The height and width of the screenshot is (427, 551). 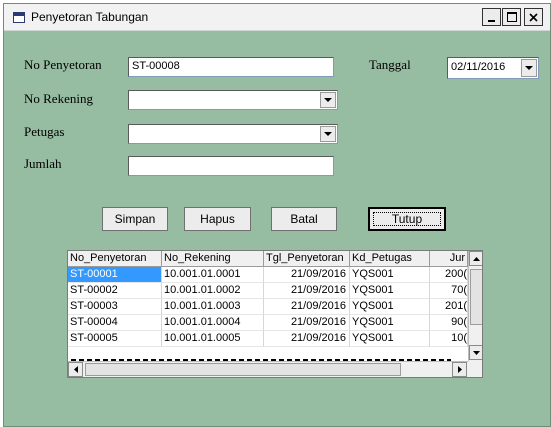 I want to click on scroll-up-button, so click(x=475, y=258).